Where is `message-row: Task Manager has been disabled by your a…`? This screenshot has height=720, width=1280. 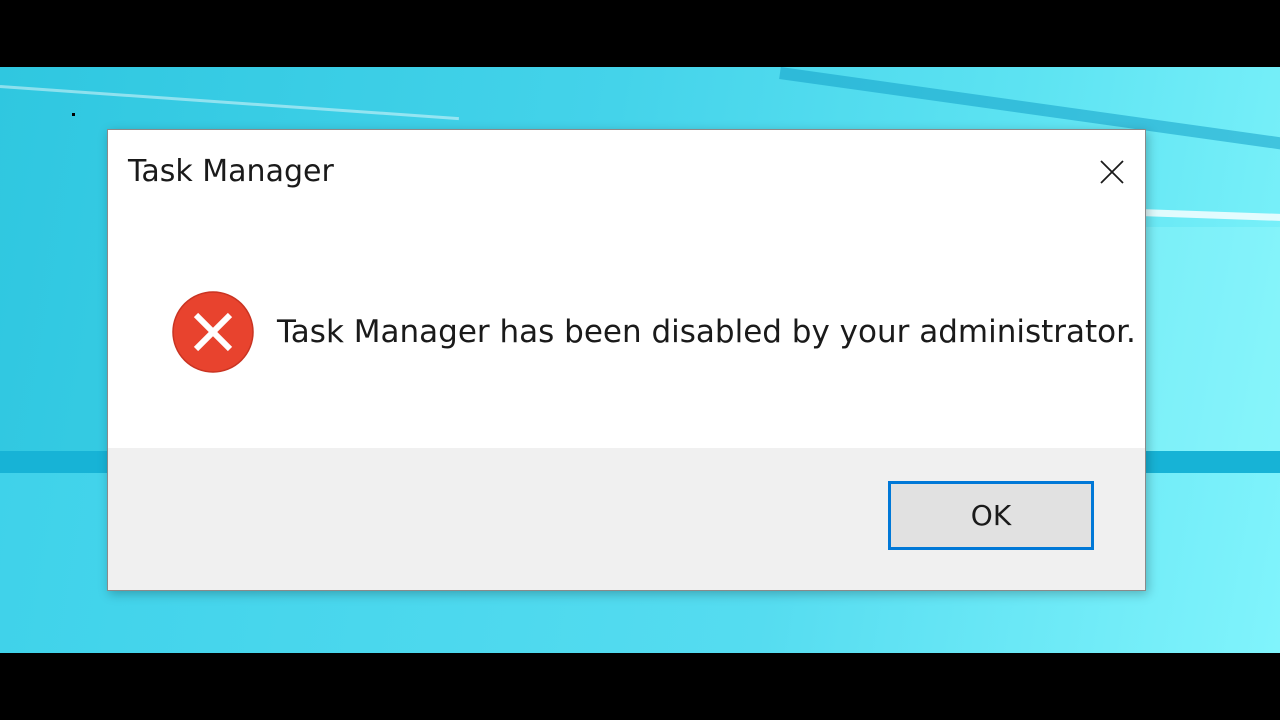
message-row: Task Manager has been disabled by your a… is located at coordinates (653, 332).